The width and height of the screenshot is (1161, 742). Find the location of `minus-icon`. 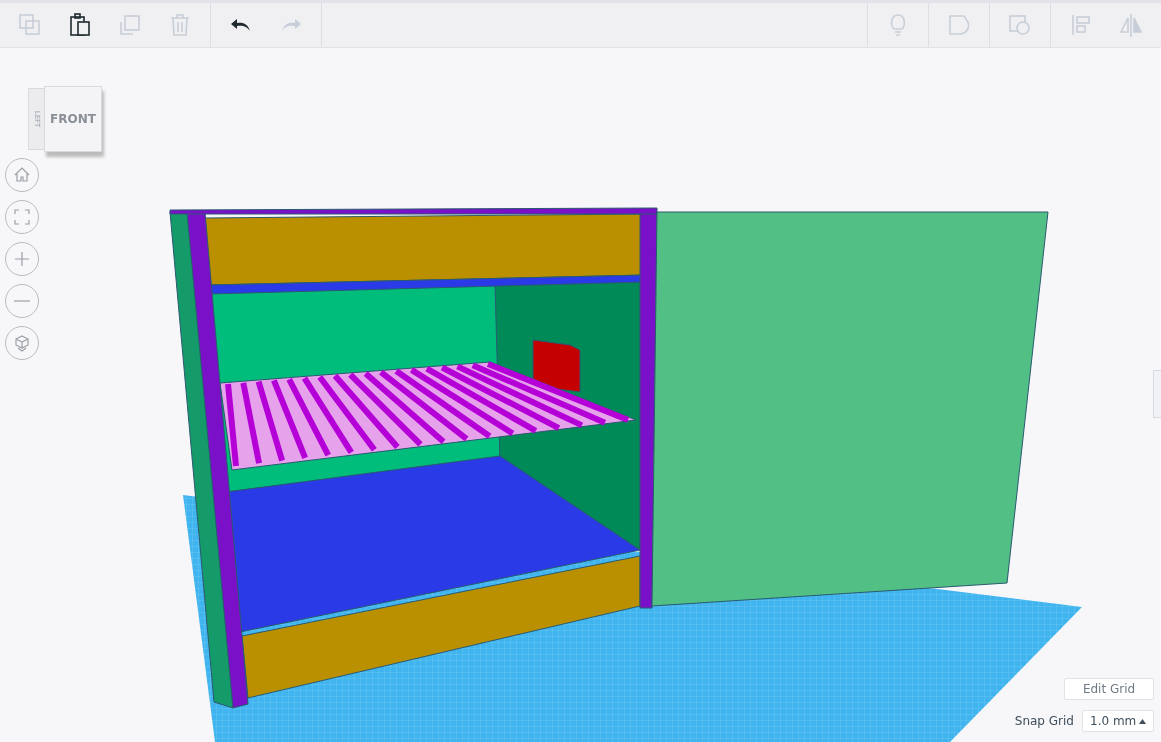

minus-icon is located at coordinates (22, 301).